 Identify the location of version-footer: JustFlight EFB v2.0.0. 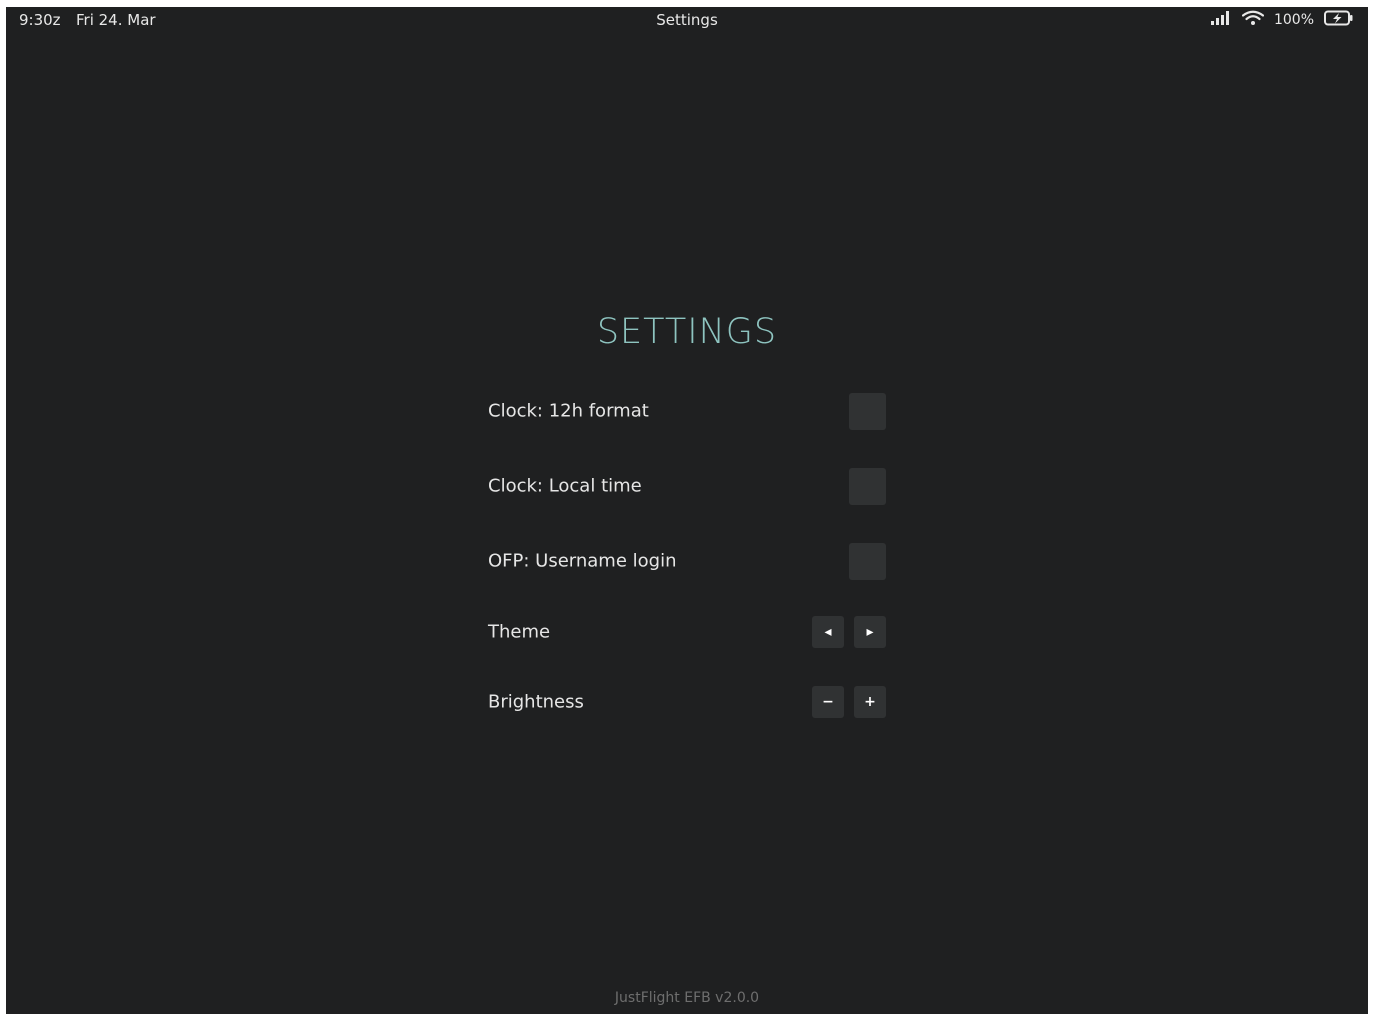
(687, 998).